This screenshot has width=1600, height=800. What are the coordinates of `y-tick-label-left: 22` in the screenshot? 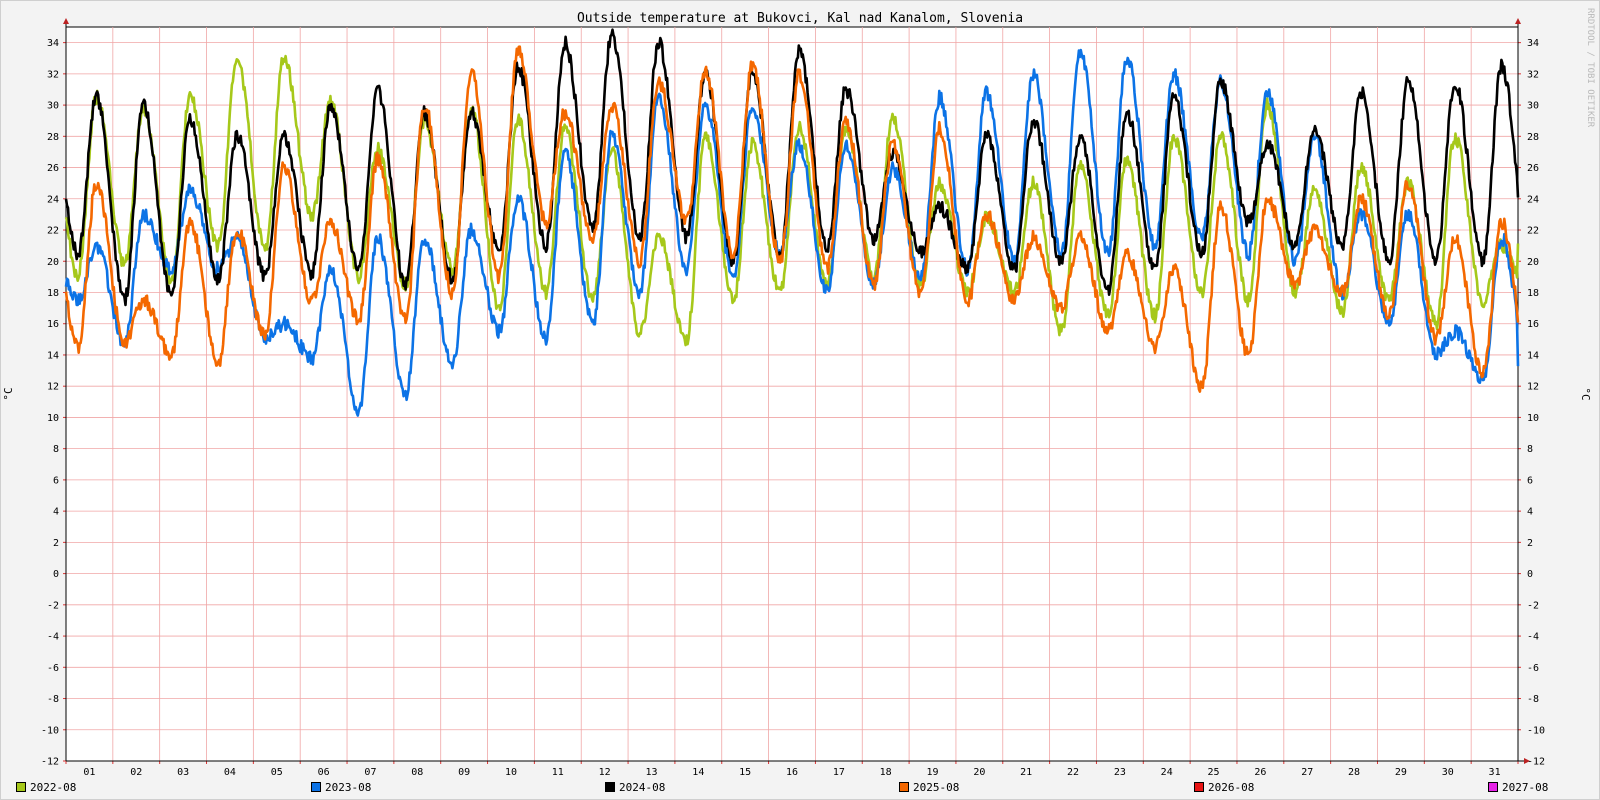 It's located at (53, 231).